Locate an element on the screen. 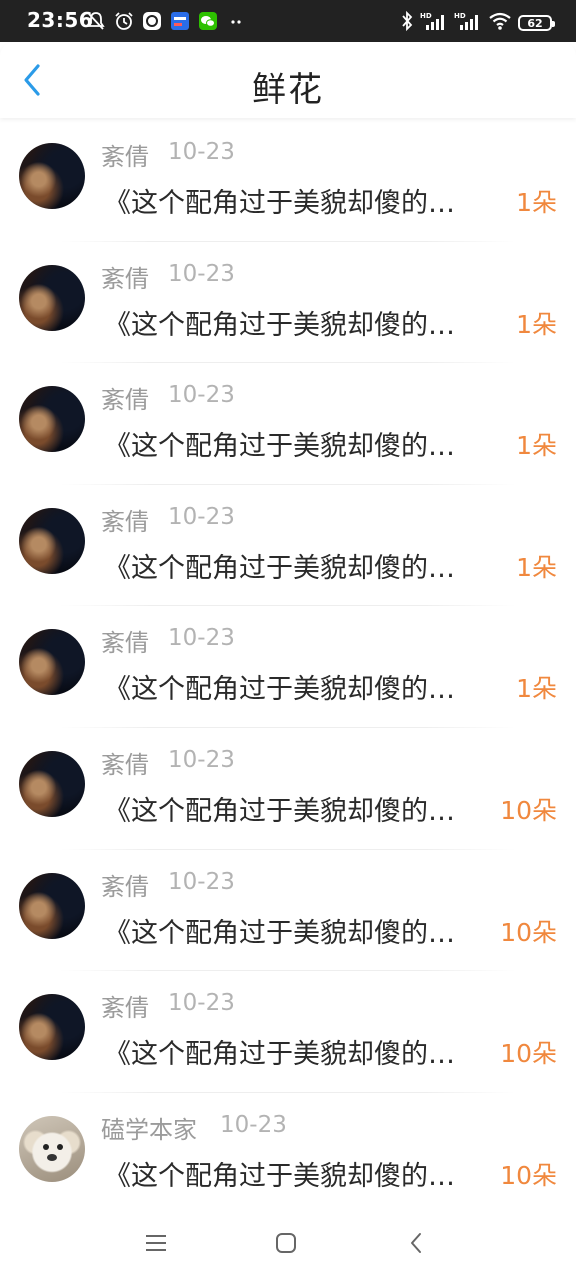 This screenshot has width=576, height=1280. wechat-icon is located at coordinates (208, 21).